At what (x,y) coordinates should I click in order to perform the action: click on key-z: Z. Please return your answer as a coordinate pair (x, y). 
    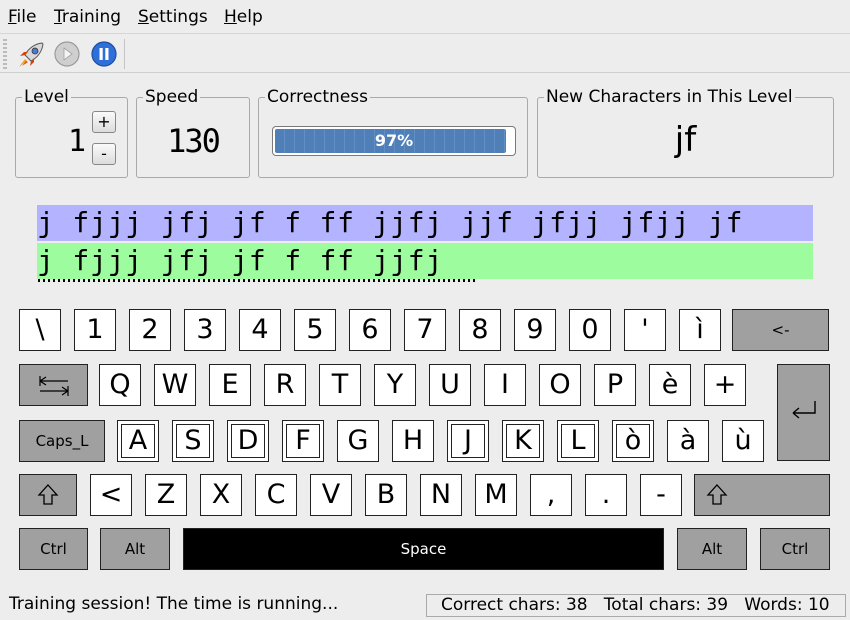
    Looking at the image, I should click on (166, 495).